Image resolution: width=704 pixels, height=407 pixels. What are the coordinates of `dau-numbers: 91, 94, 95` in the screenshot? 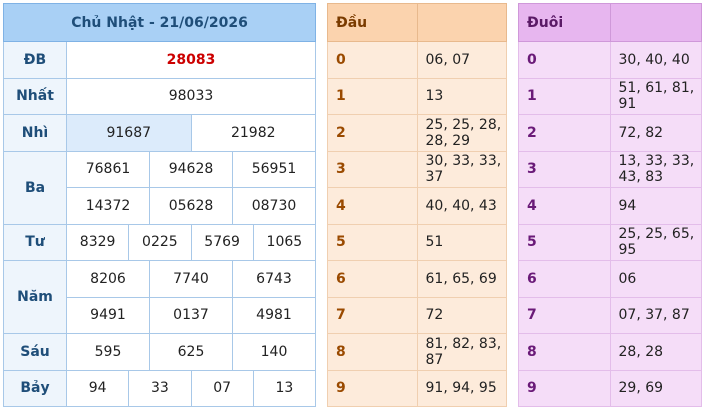 It's located at (461, 388).